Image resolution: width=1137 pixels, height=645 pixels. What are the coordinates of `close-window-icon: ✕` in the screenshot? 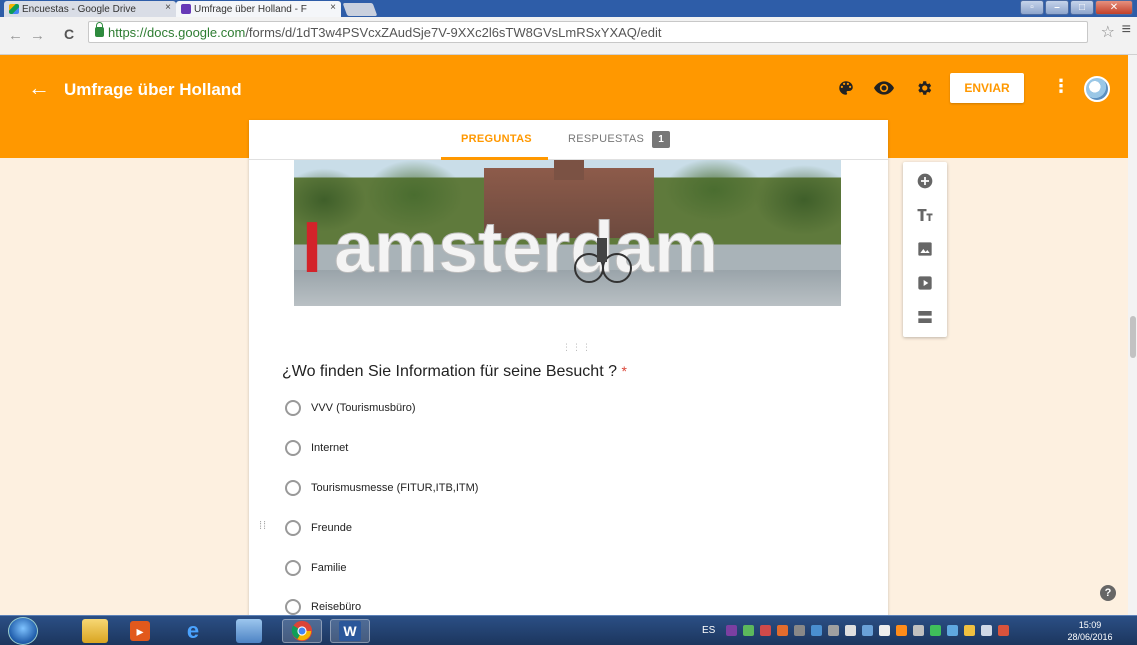 It's located at (1114, 7).